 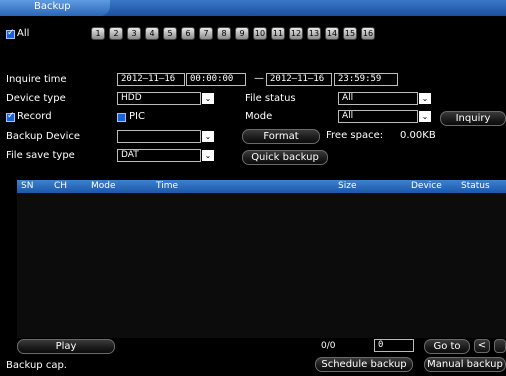 What do you see at coordinates (159, 155) in the screenshot?
I see `file-save-type-select: DAT` at bounding box center [159, 155].